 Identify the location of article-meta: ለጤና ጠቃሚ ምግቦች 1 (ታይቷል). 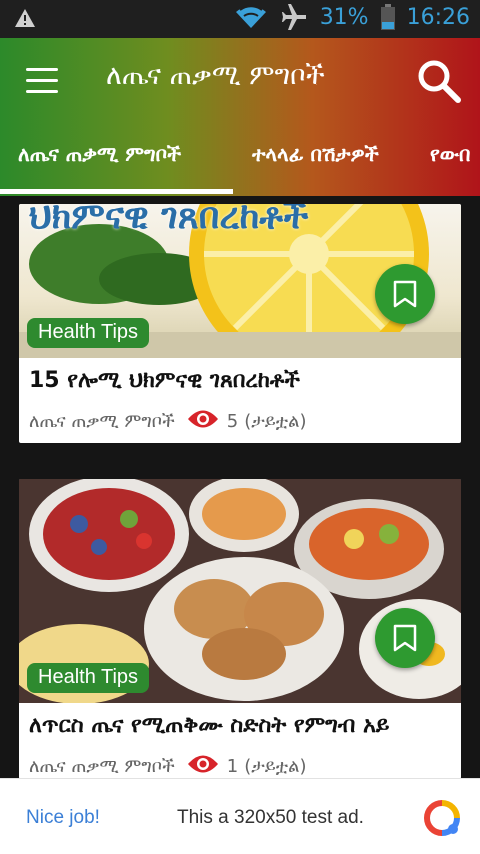
(168, 765).